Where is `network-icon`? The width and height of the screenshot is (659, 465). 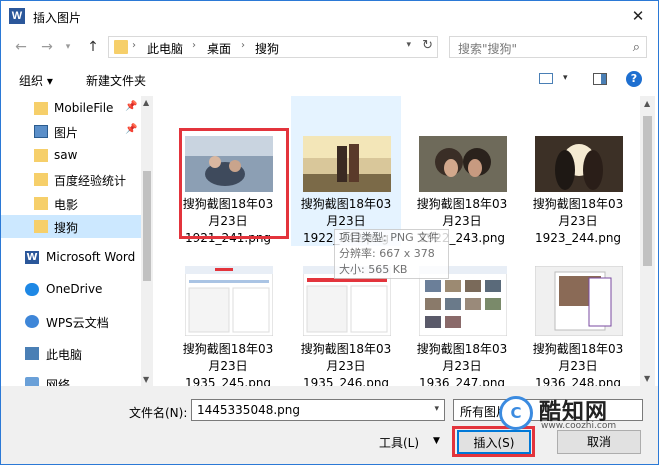 network-icon is located at coordinates (32, 381).